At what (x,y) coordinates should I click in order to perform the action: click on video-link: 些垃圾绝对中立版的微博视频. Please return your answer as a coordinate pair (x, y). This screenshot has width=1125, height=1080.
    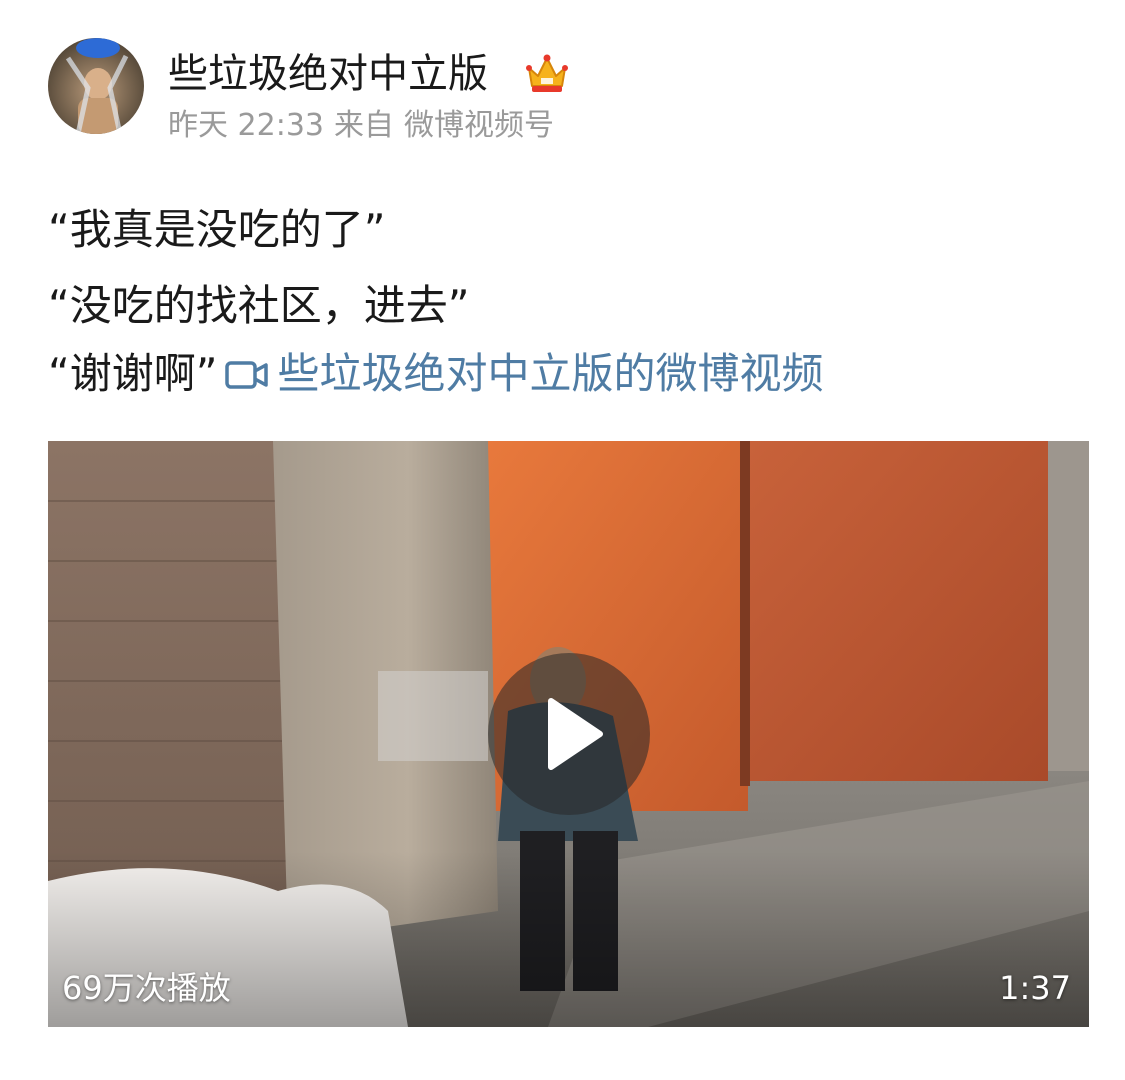
    Looking at the image, I should click on (521, 373).